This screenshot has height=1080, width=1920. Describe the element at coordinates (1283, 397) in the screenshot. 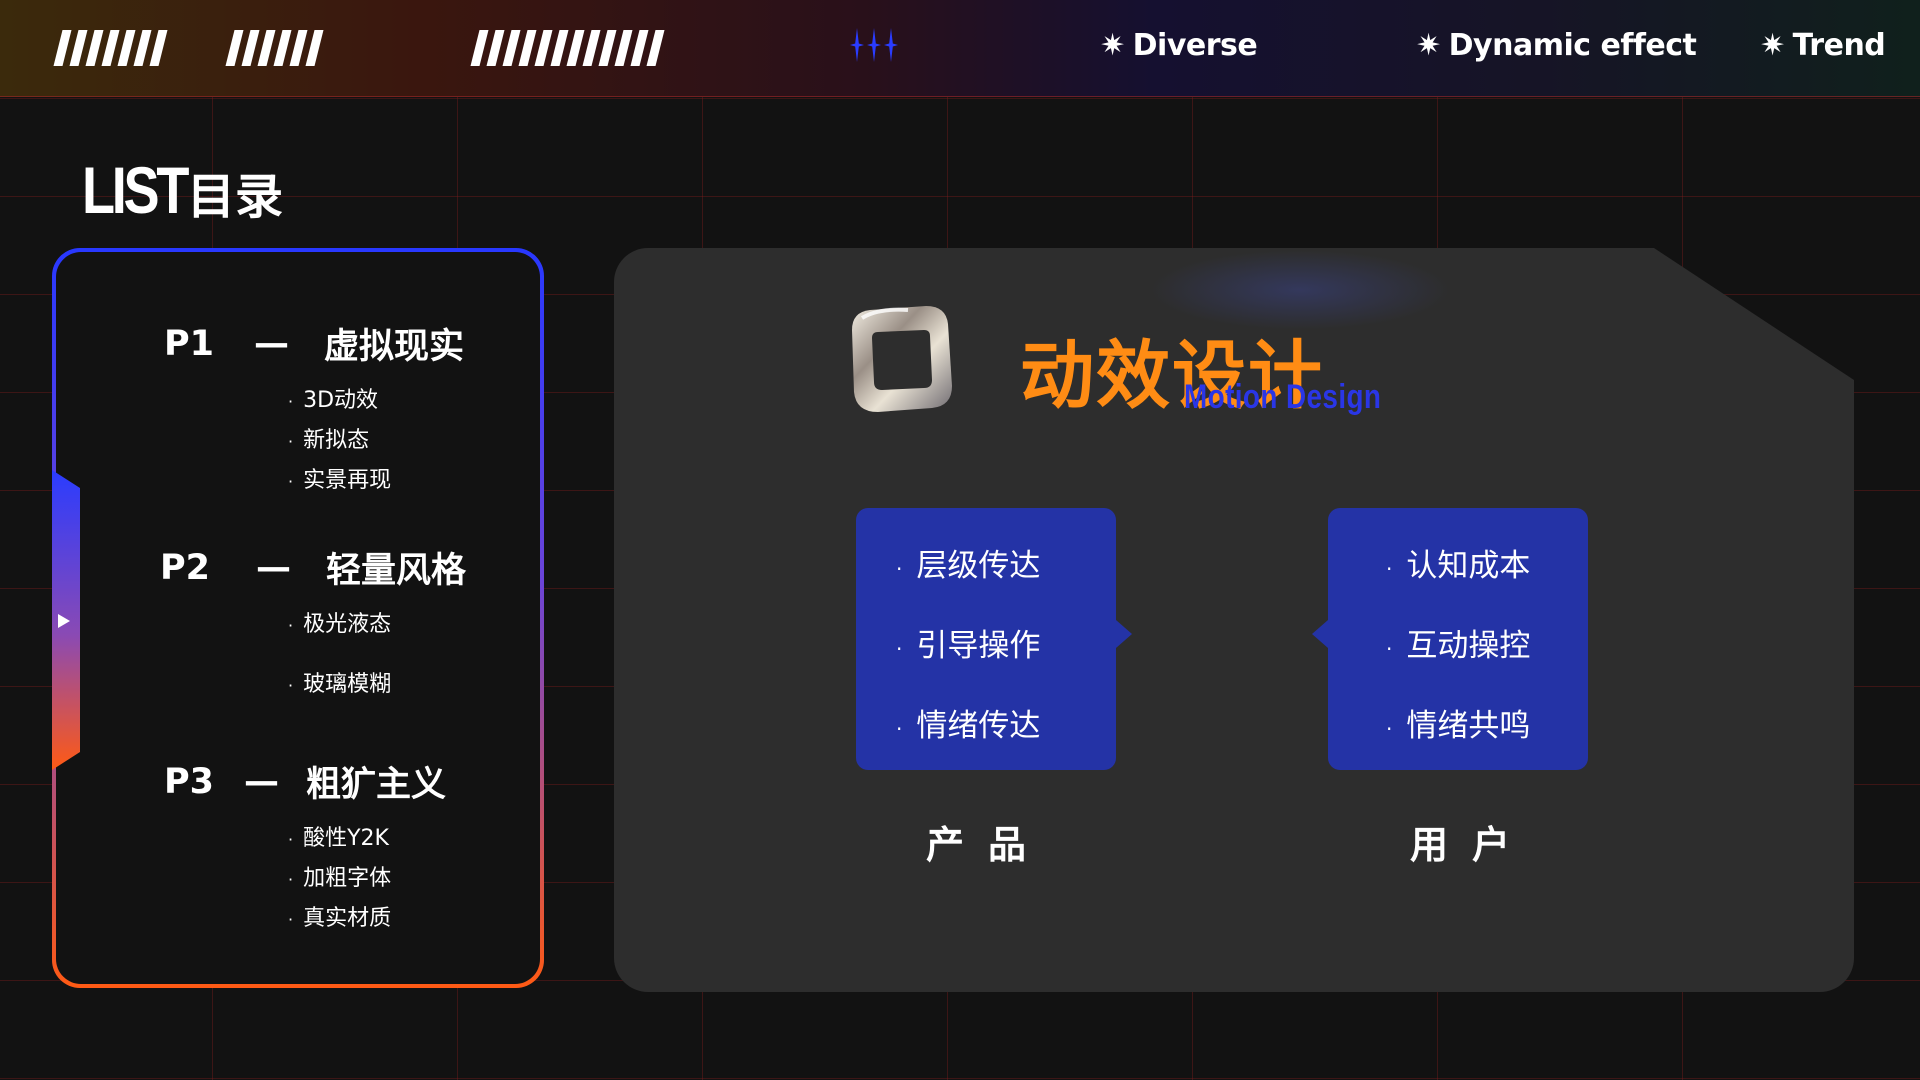

I see `main-subtitle: Motion Design` at that location.